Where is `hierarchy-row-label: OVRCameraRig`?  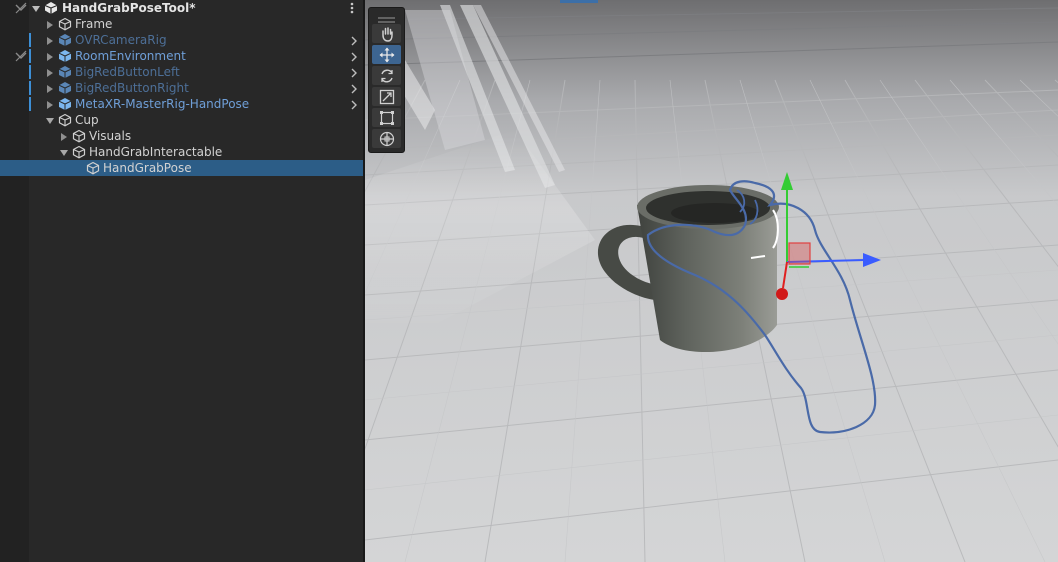
hierarchy-row-label: OVRCameraRig is located at coordinates (121, 40).